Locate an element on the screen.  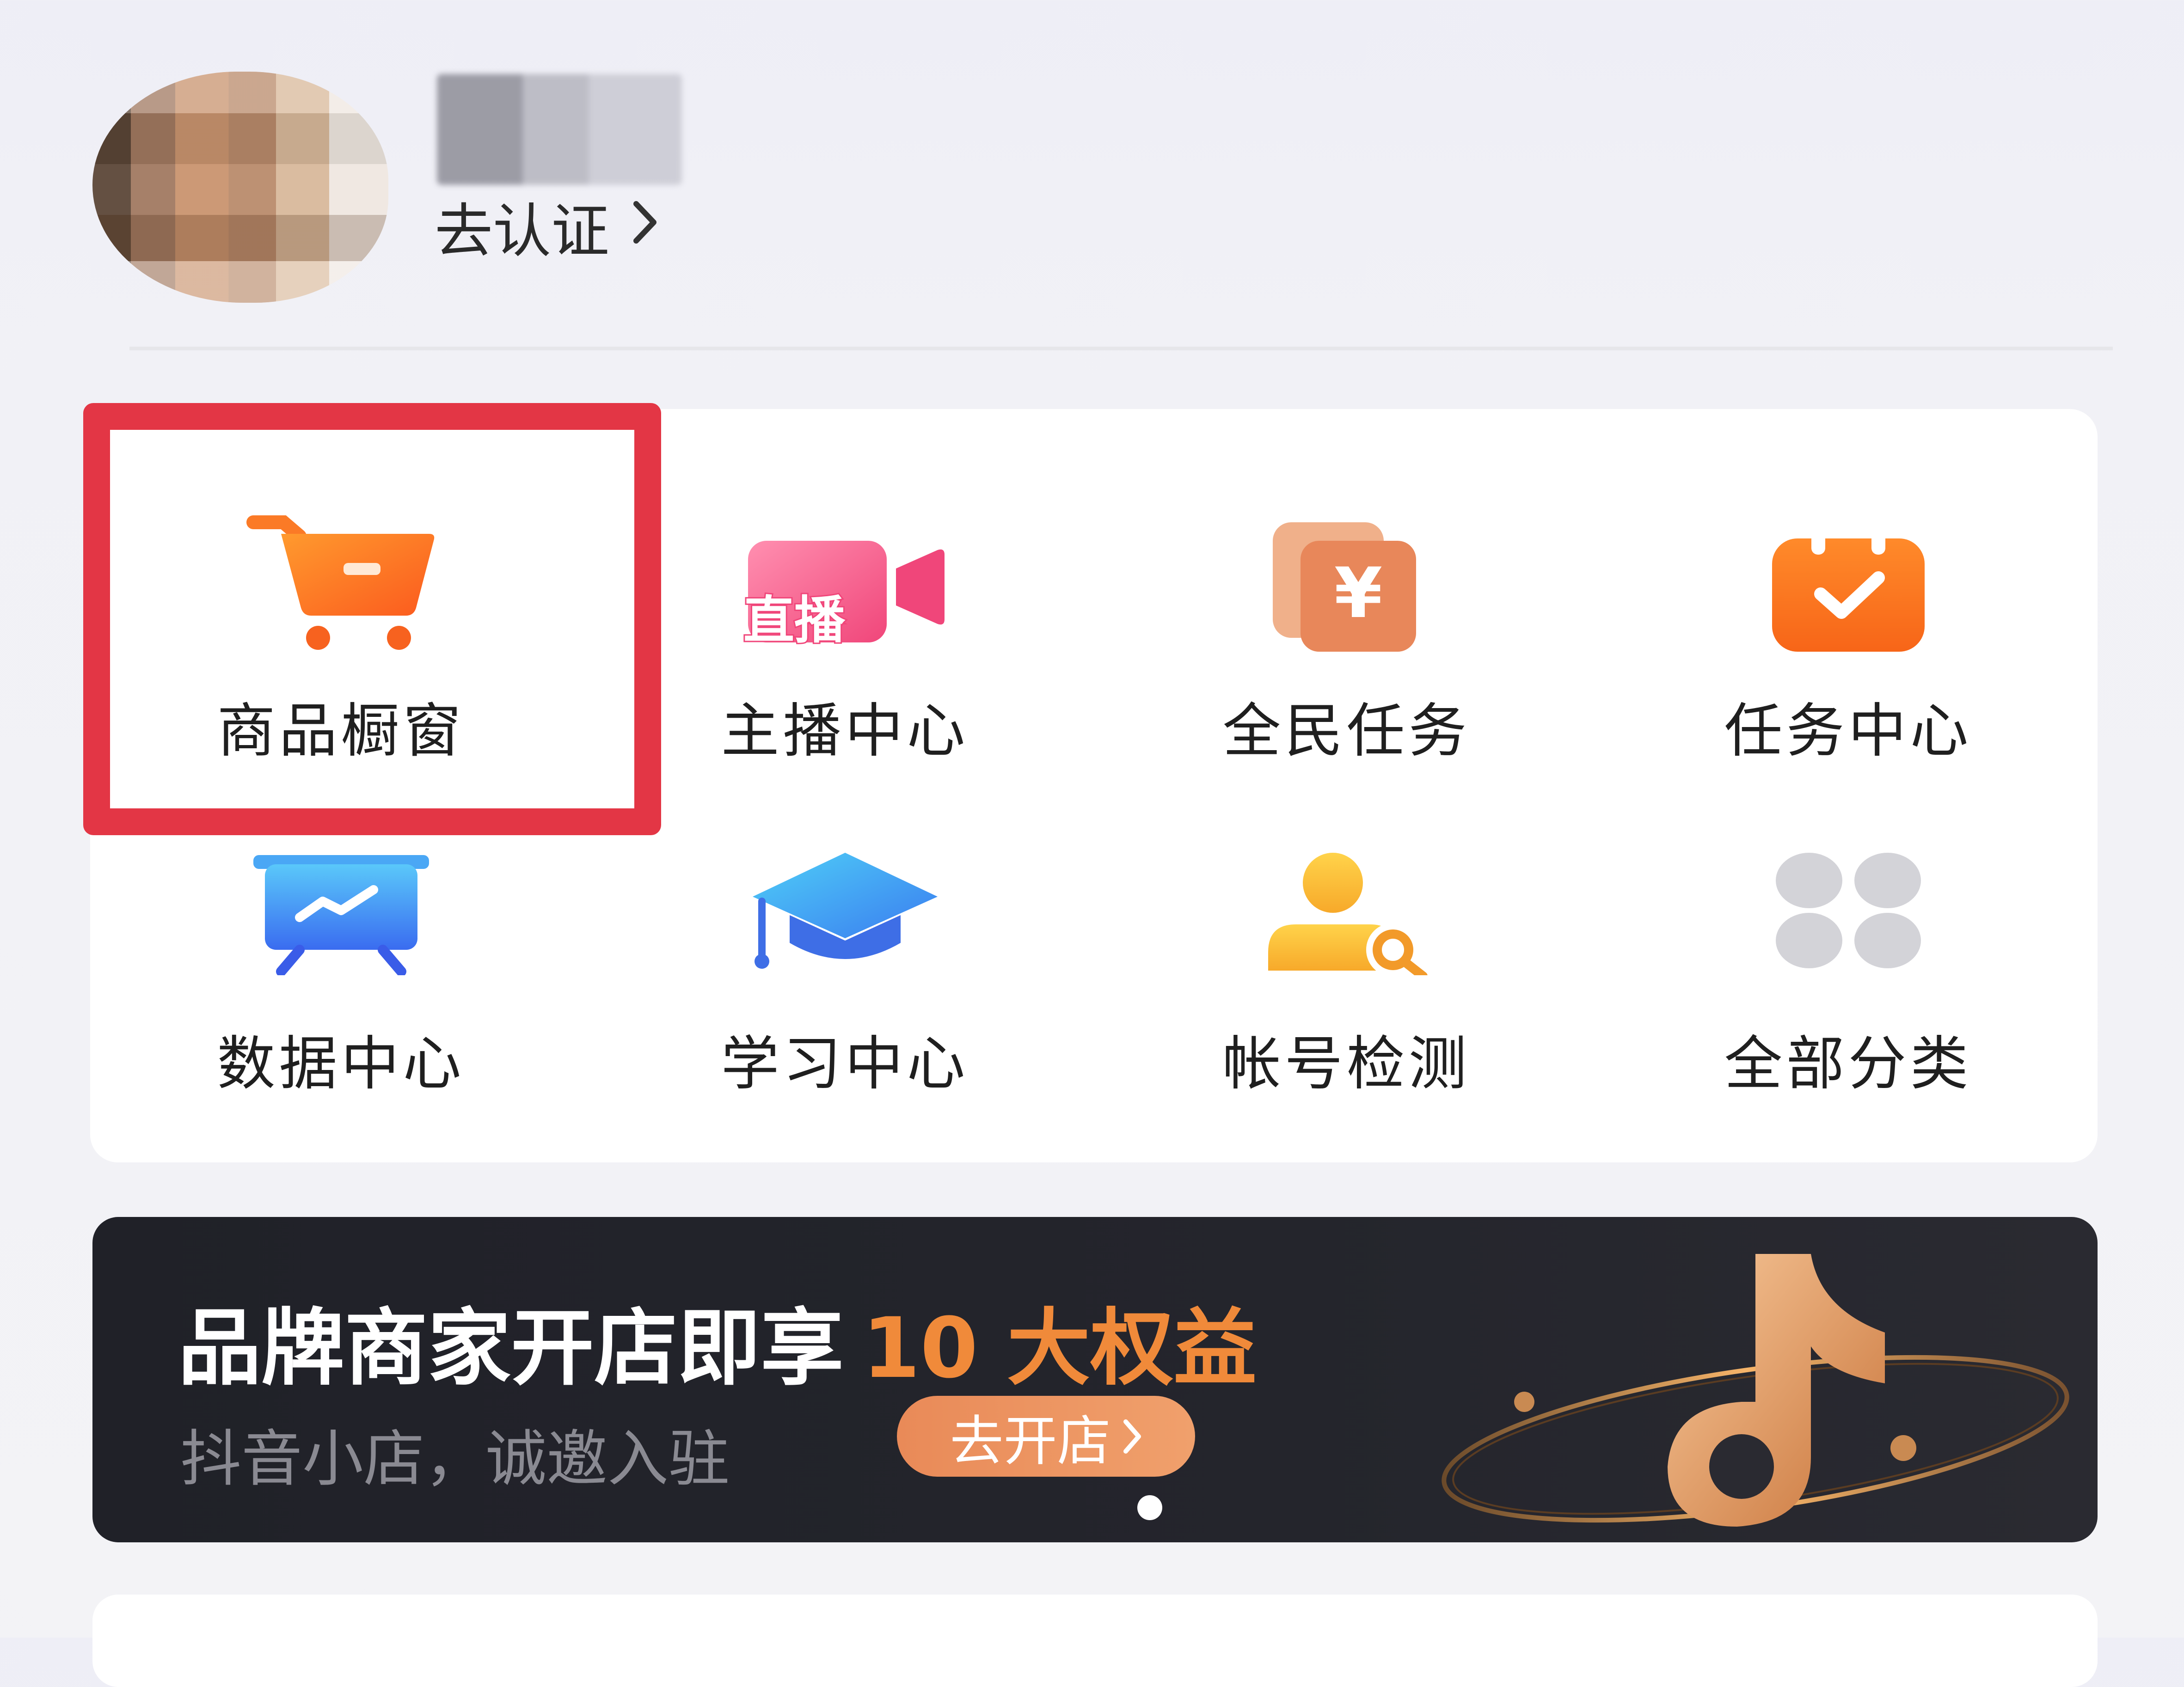
data-board-icon is located at coordinates (341, 913).